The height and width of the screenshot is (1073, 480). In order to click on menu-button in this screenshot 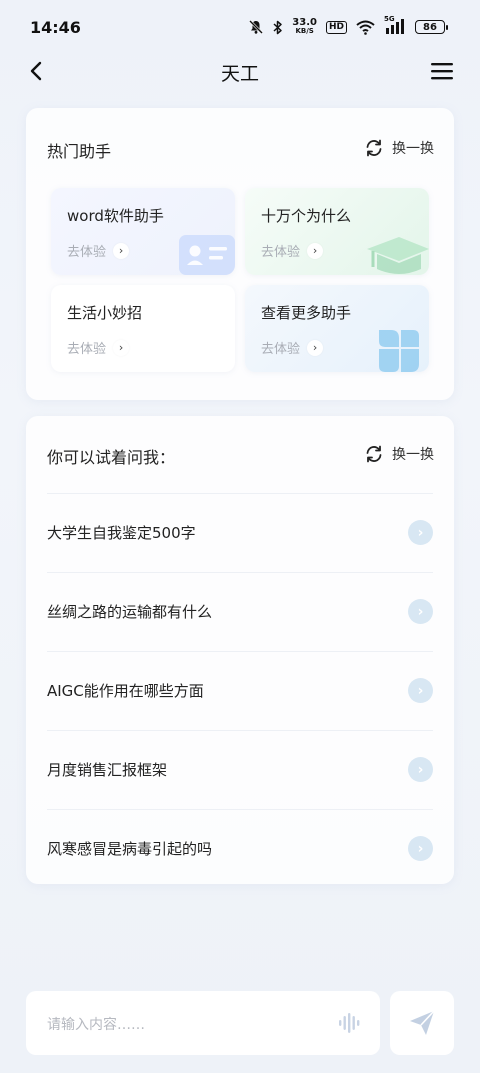, I will do `click(442, 71)`.